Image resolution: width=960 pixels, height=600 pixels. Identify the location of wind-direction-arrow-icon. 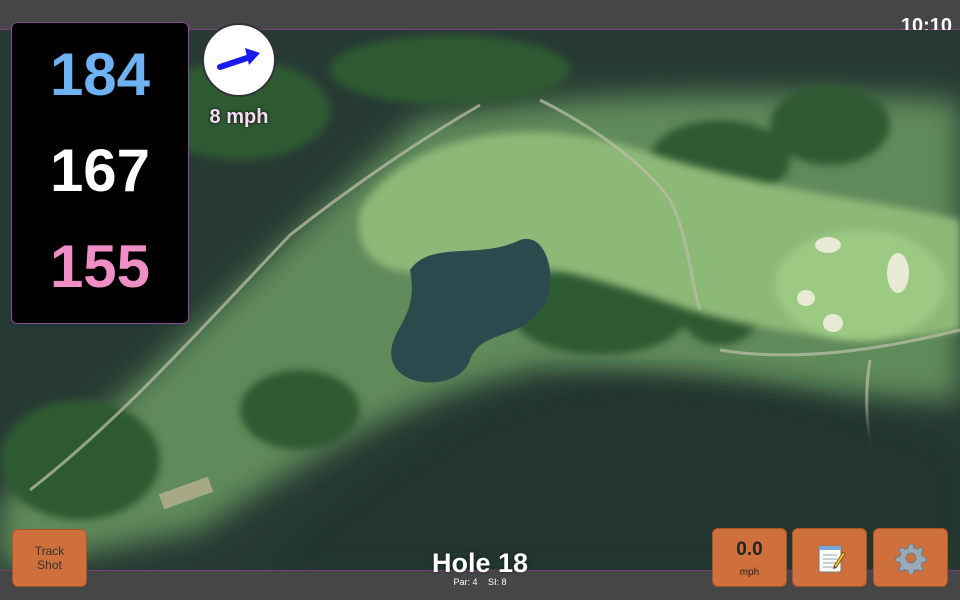
(238, 59).